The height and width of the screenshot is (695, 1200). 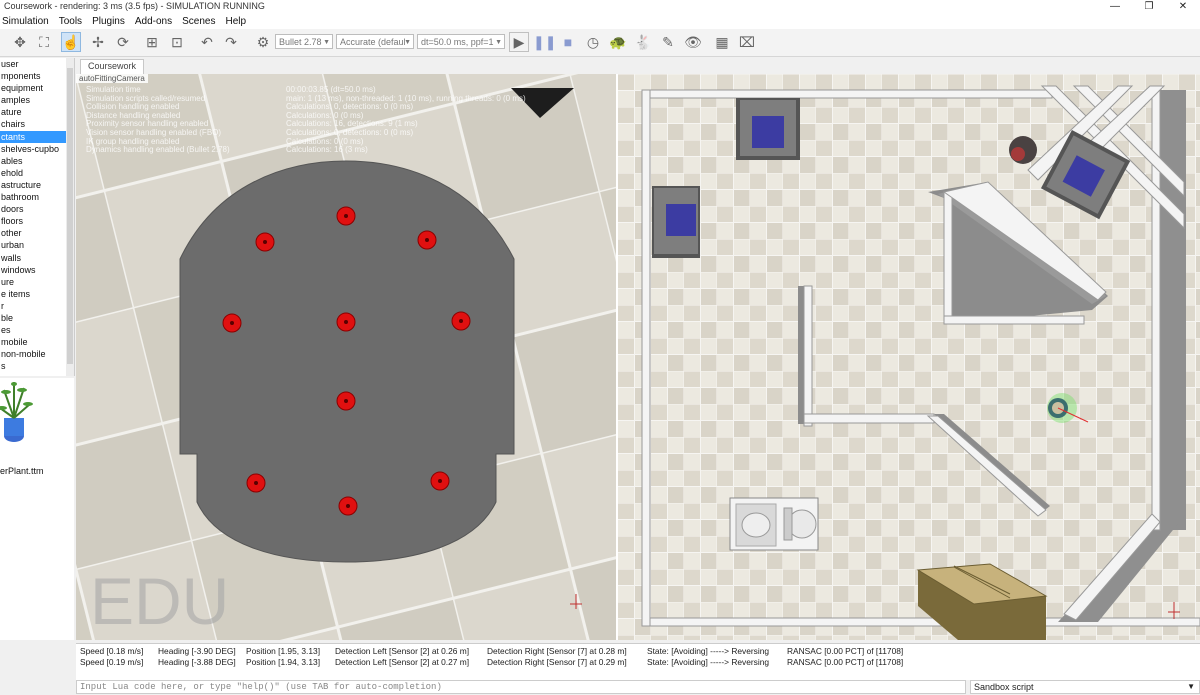 I want to click on tree-item: ables, so click(x=37, y=161).